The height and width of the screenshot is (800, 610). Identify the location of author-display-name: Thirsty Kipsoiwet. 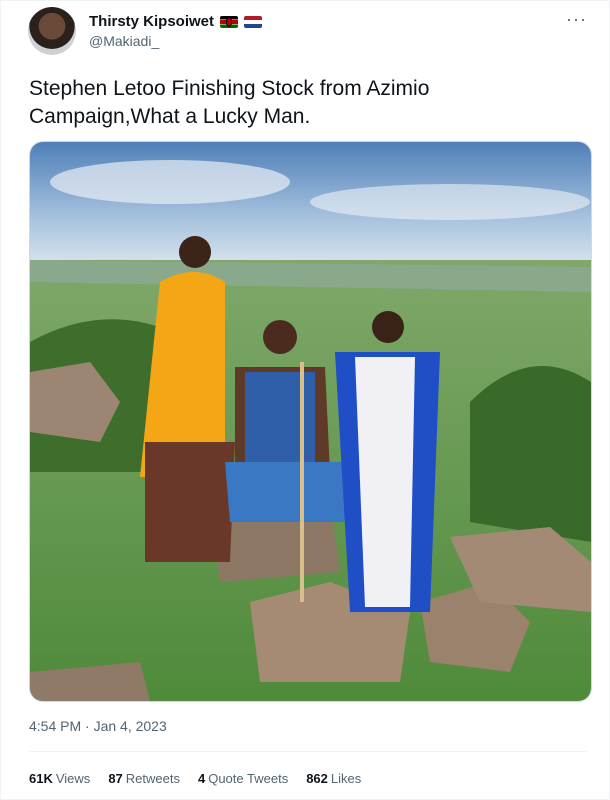
(151, 21).